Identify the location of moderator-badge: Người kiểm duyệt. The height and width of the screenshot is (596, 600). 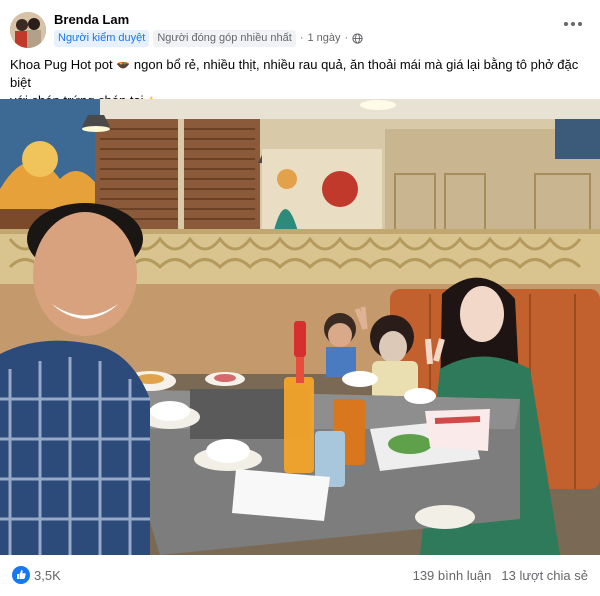
(102, 38).